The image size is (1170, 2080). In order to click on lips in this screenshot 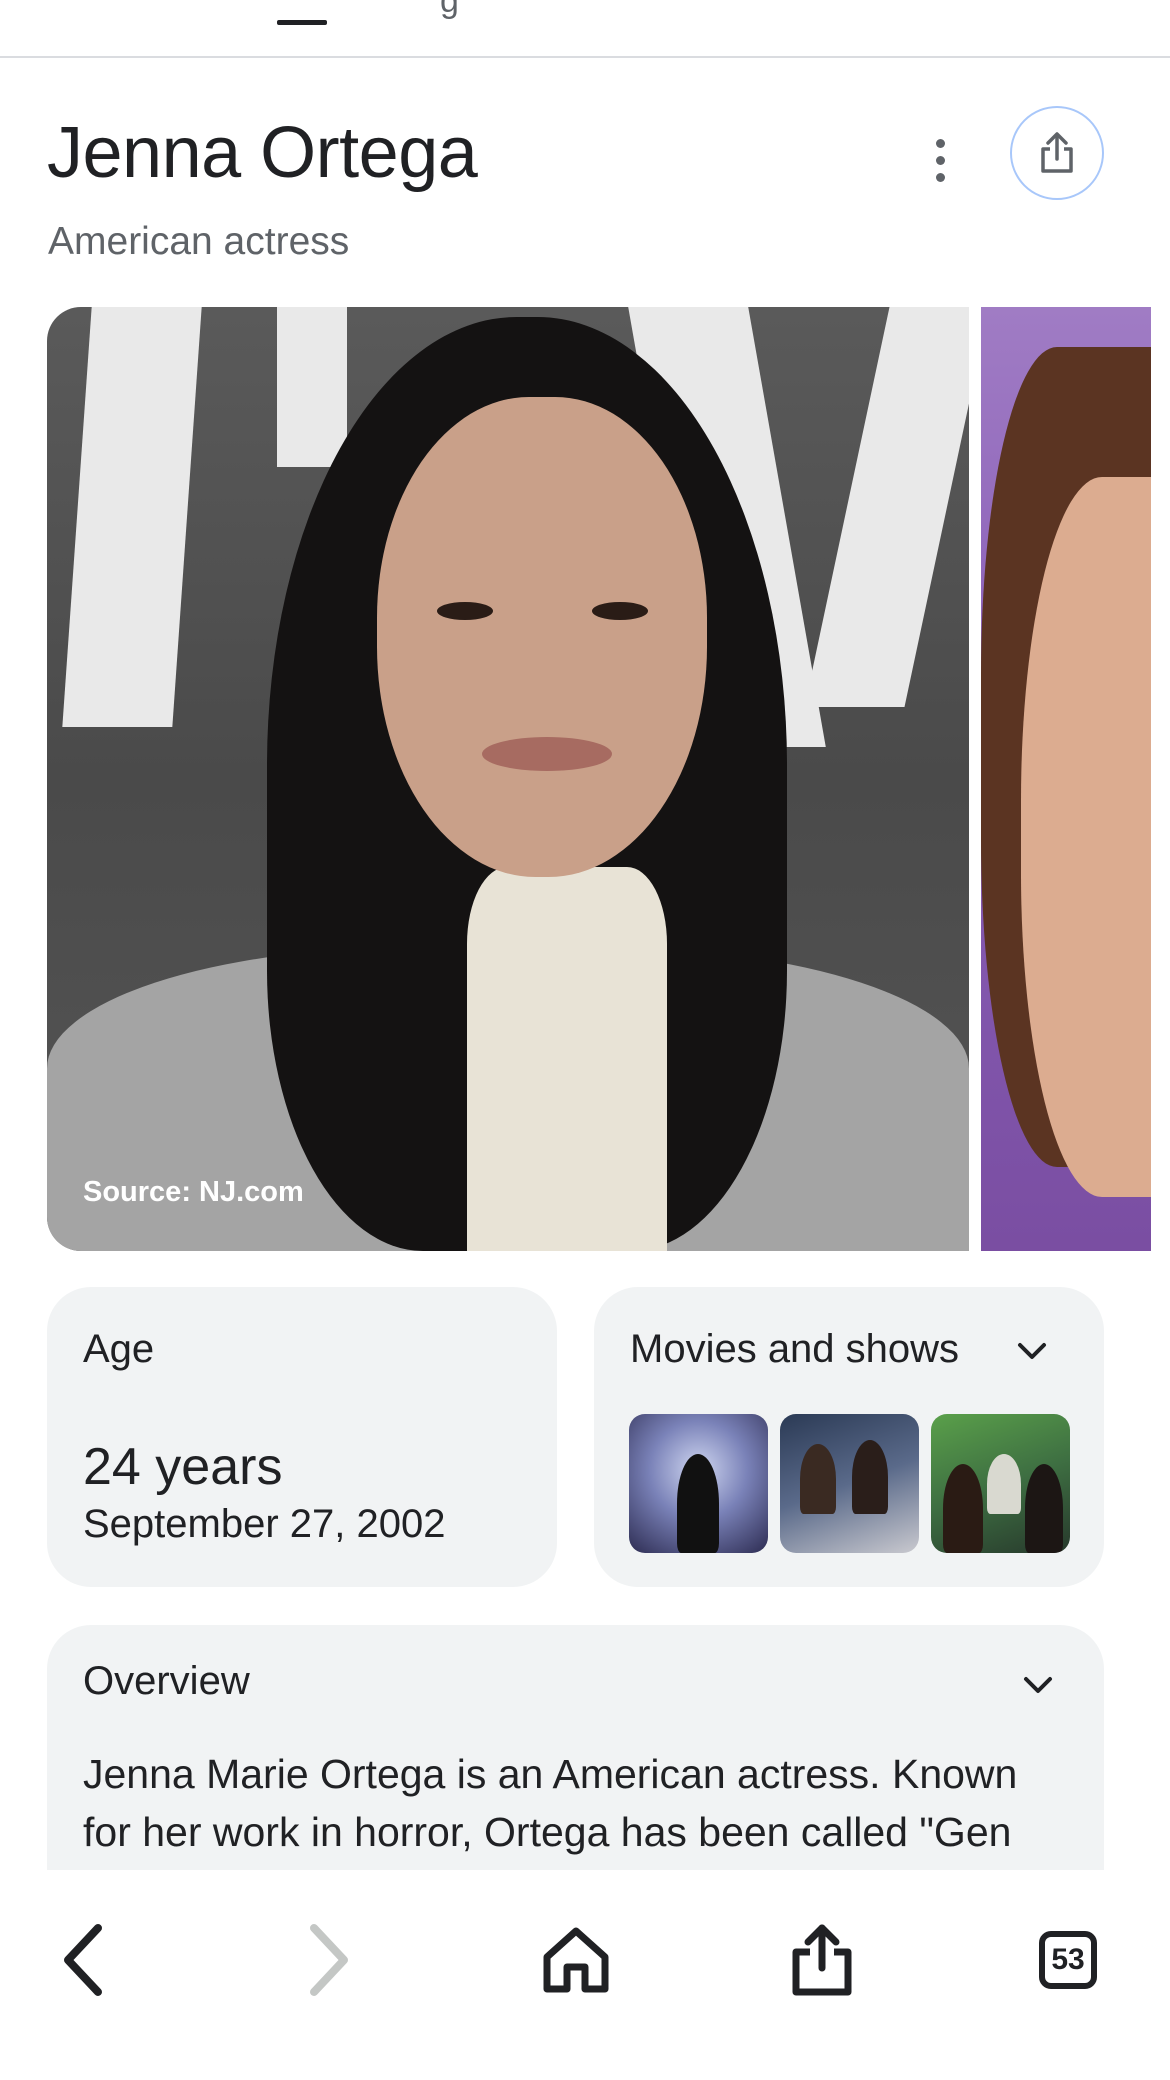, I will do `click(547, 754)`.